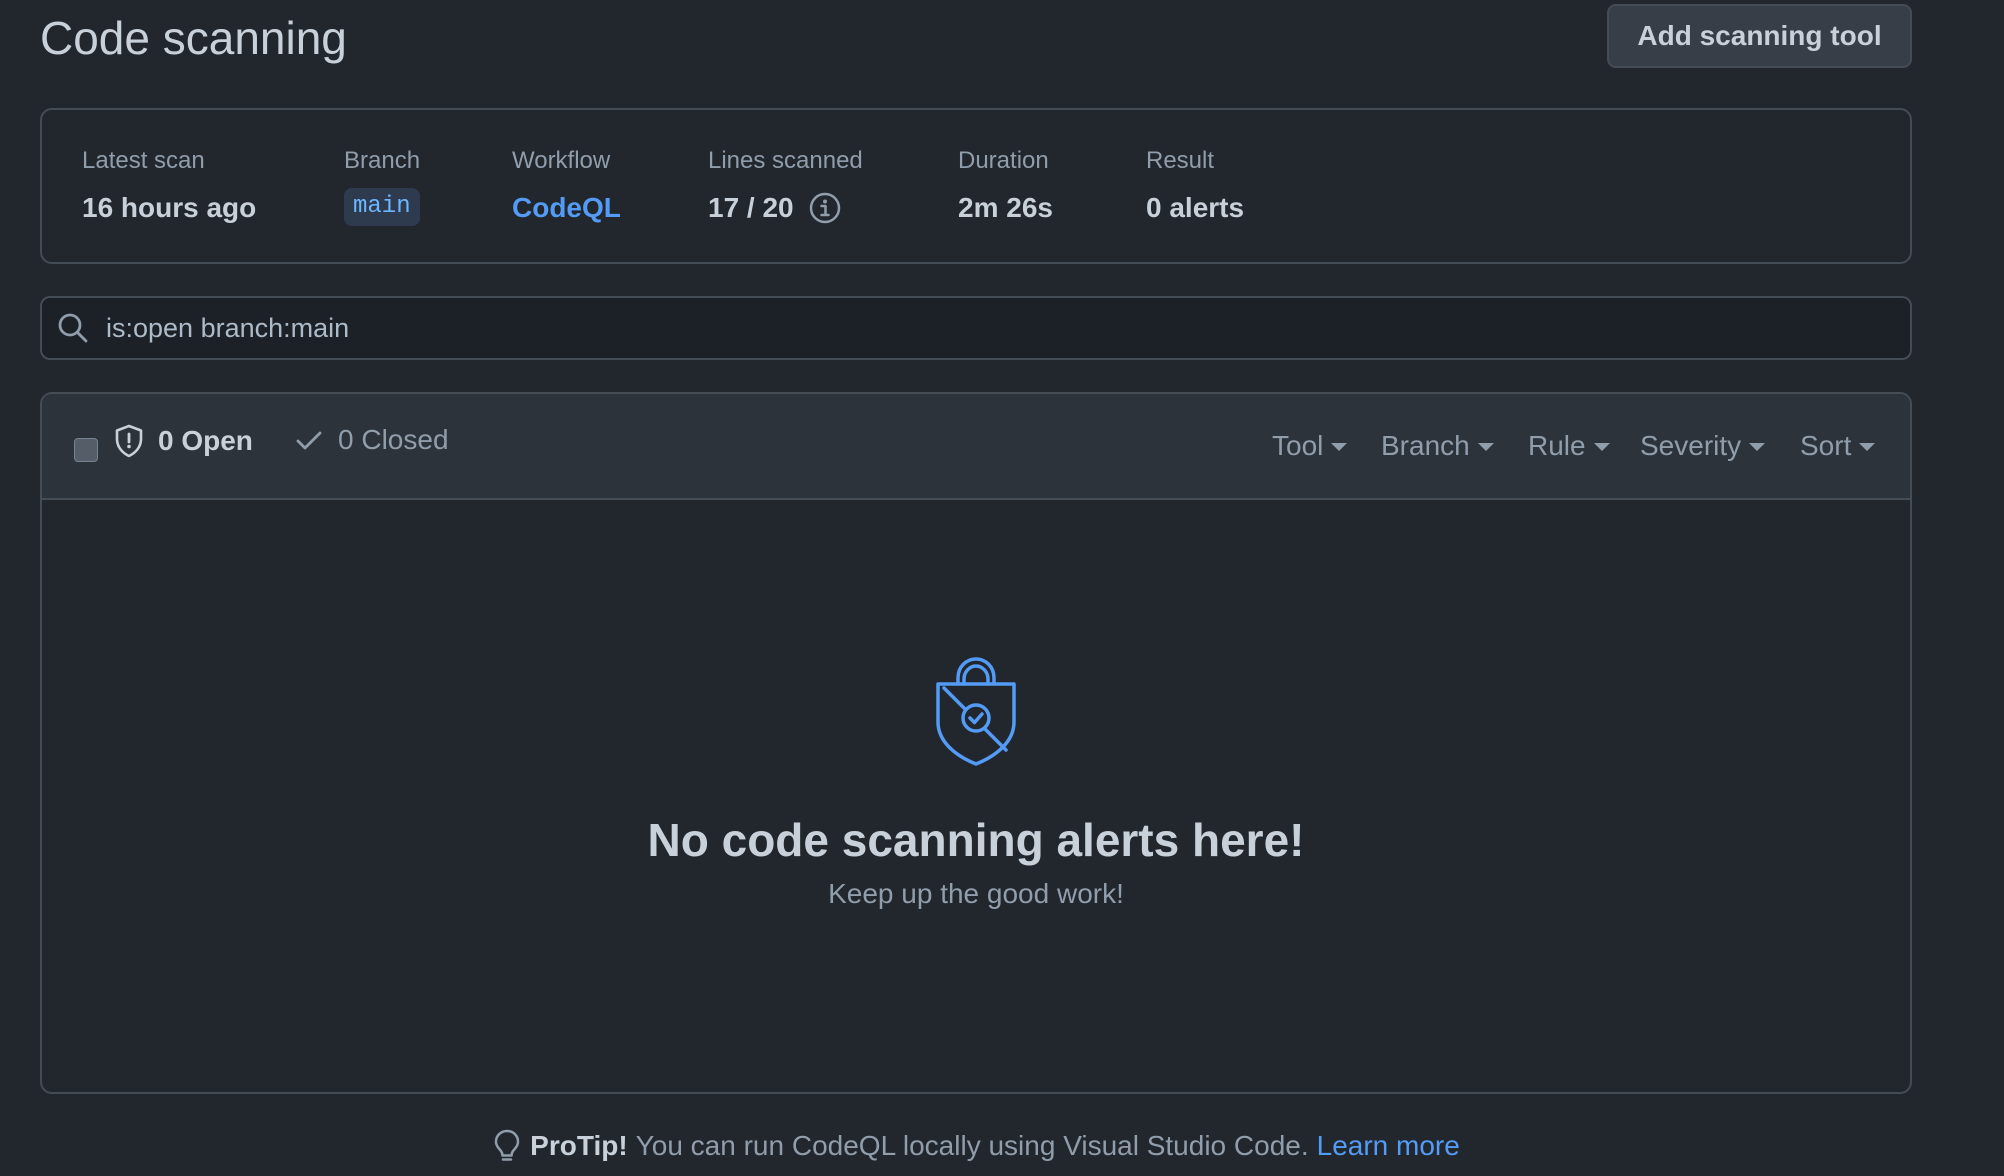  I want to click on lines-scanned-label: Lines scanned, so click(785, 160).